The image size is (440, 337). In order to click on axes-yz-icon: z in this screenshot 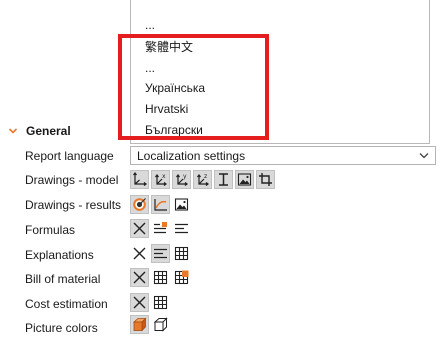, I will do `click(203, 179)`.